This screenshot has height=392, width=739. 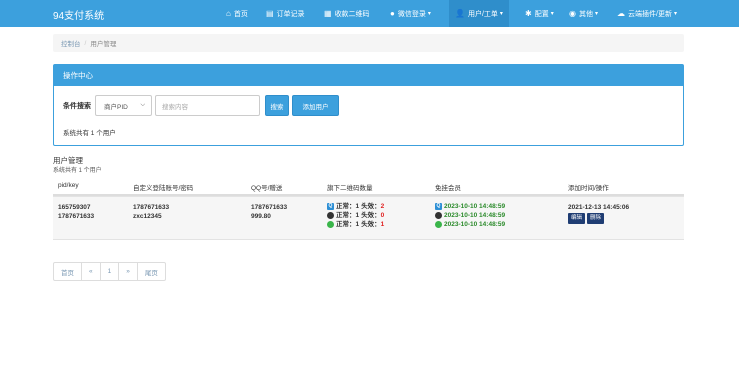 What do you see at coordinates (328, 13) in the screenshot?
I see `qrcode-icon: ▦` at bounding box center [328, 13].